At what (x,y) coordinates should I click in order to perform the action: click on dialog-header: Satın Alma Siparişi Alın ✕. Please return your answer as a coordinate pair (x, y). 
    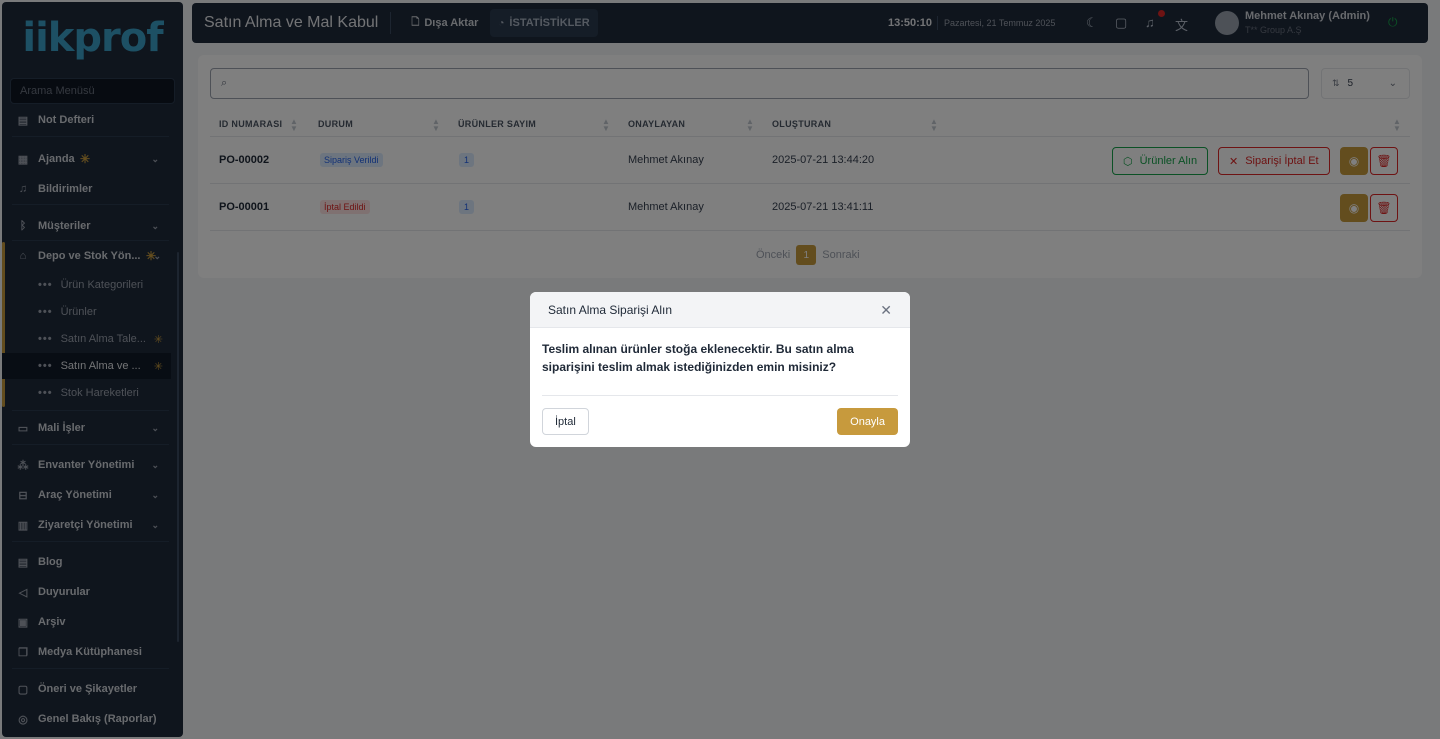
    Looking at the image, I should click on (720, 310).